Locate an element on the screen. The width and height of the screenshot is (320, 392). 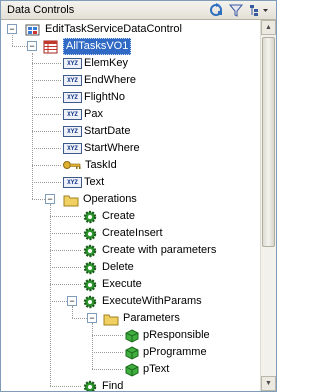
tree-node-param-ptext: pText is located at coordinates (131, 369).